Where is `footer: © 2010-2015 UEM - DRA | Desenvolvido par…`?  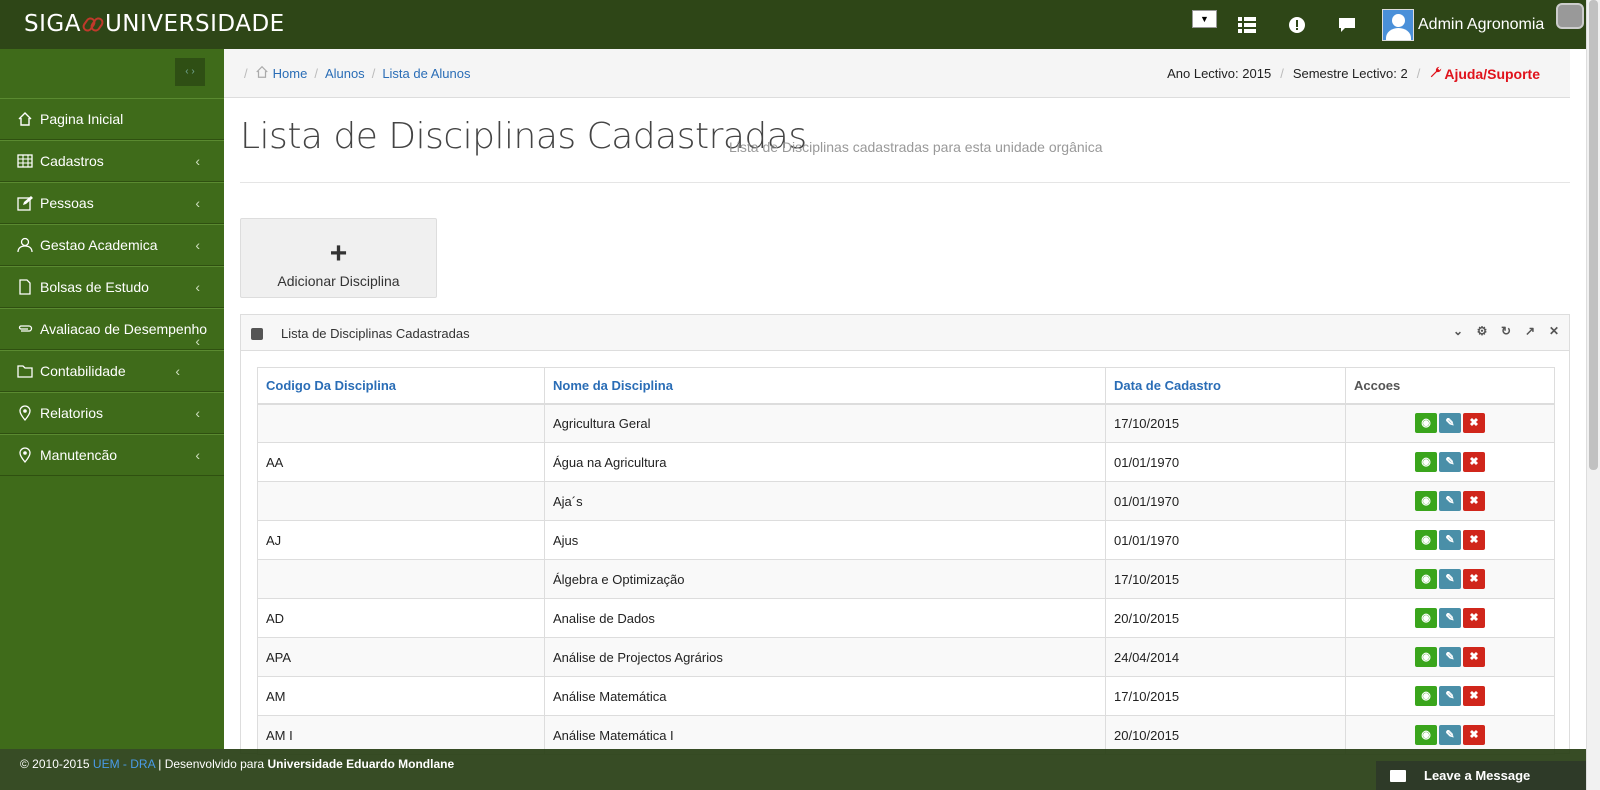 footer: © 2010-2015 UEM - DRA | Desenvolvido par… is located at coordinates (793, 769).